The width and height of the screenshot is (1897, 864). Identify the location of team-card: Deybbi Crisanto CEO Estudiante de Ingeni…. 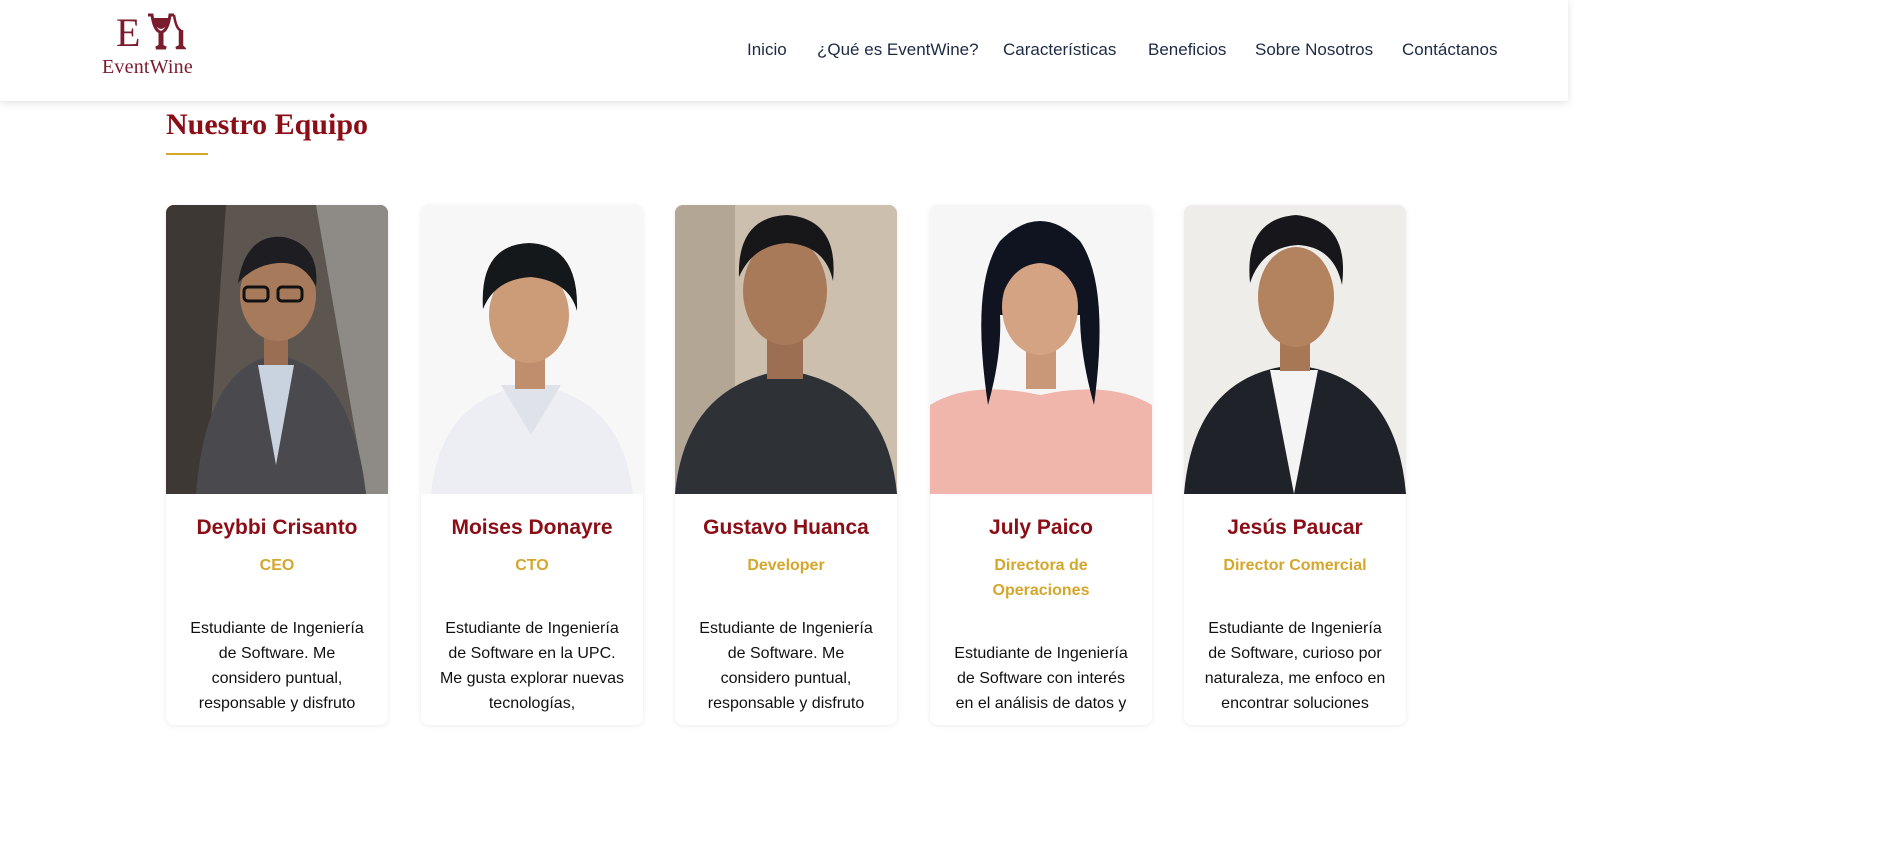
(277, 465).